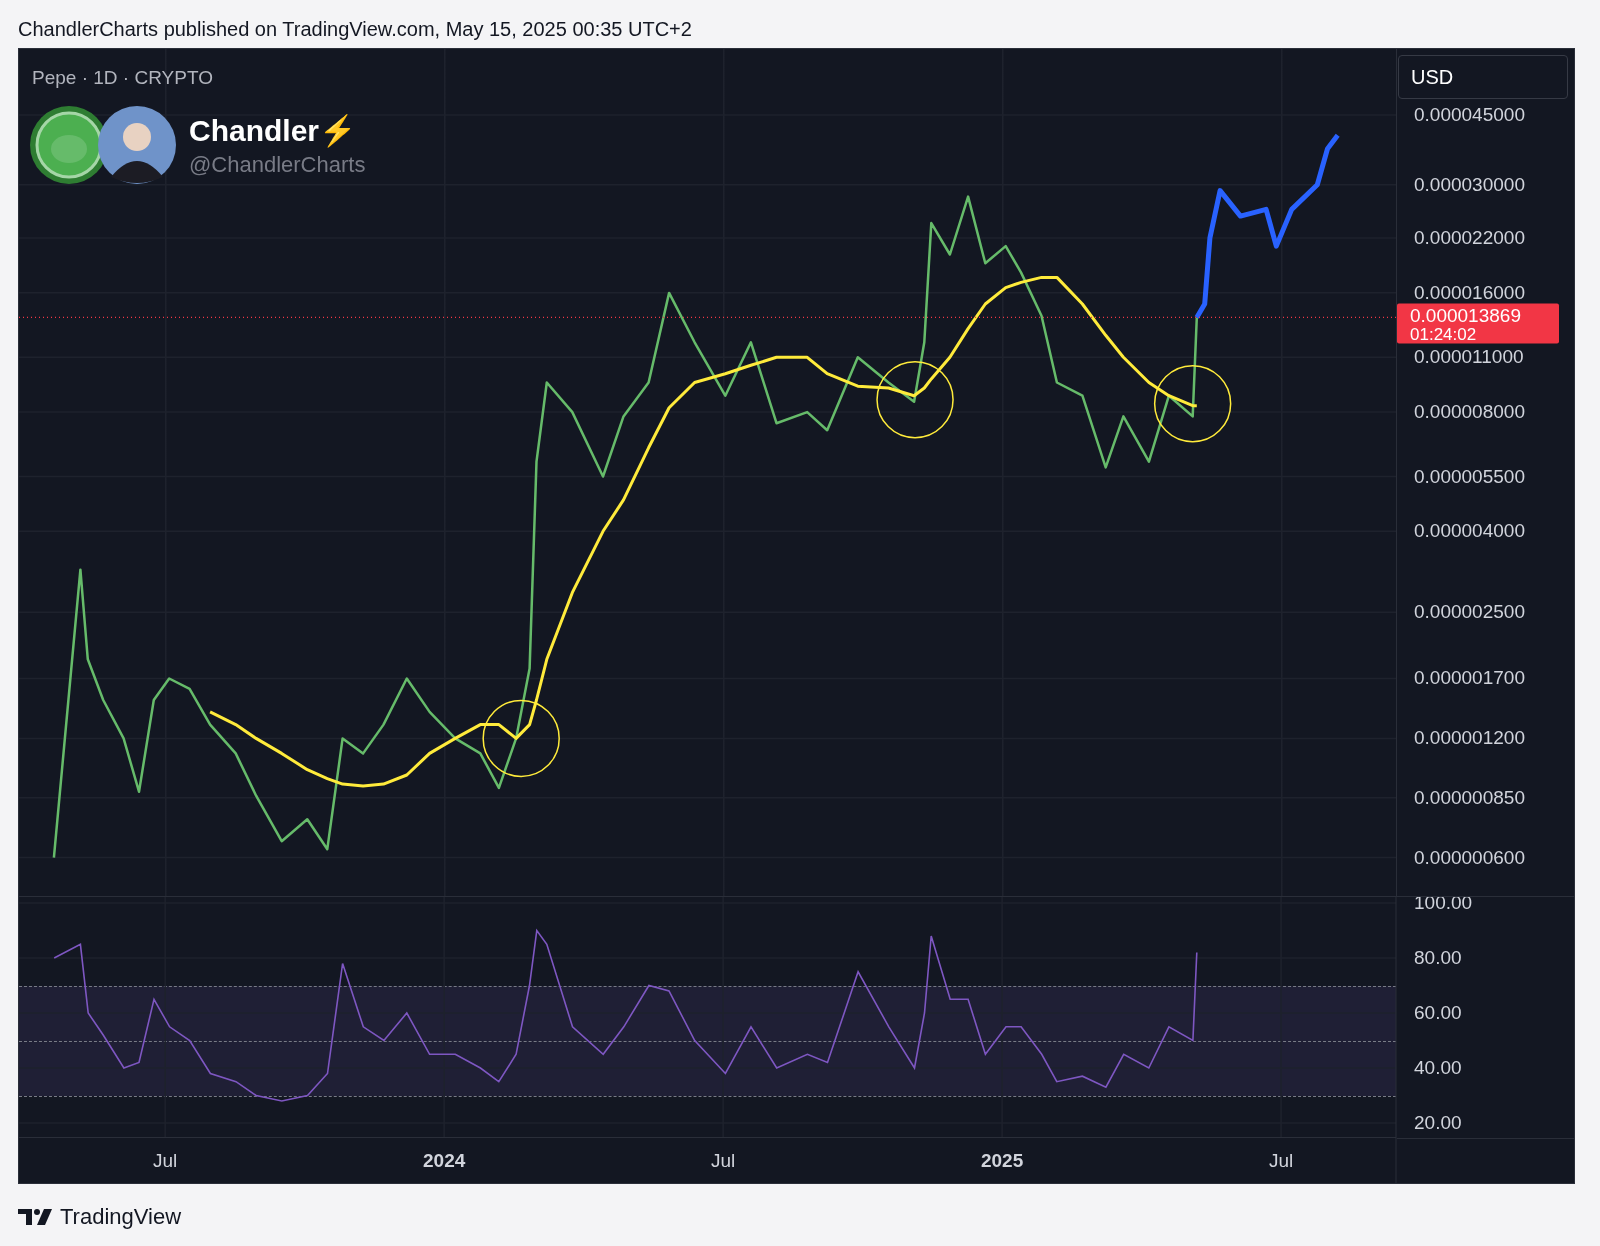 This screenshot has height=1246, width=1600. I want to click on author-name: Chandler⚡, so click(273, 130).